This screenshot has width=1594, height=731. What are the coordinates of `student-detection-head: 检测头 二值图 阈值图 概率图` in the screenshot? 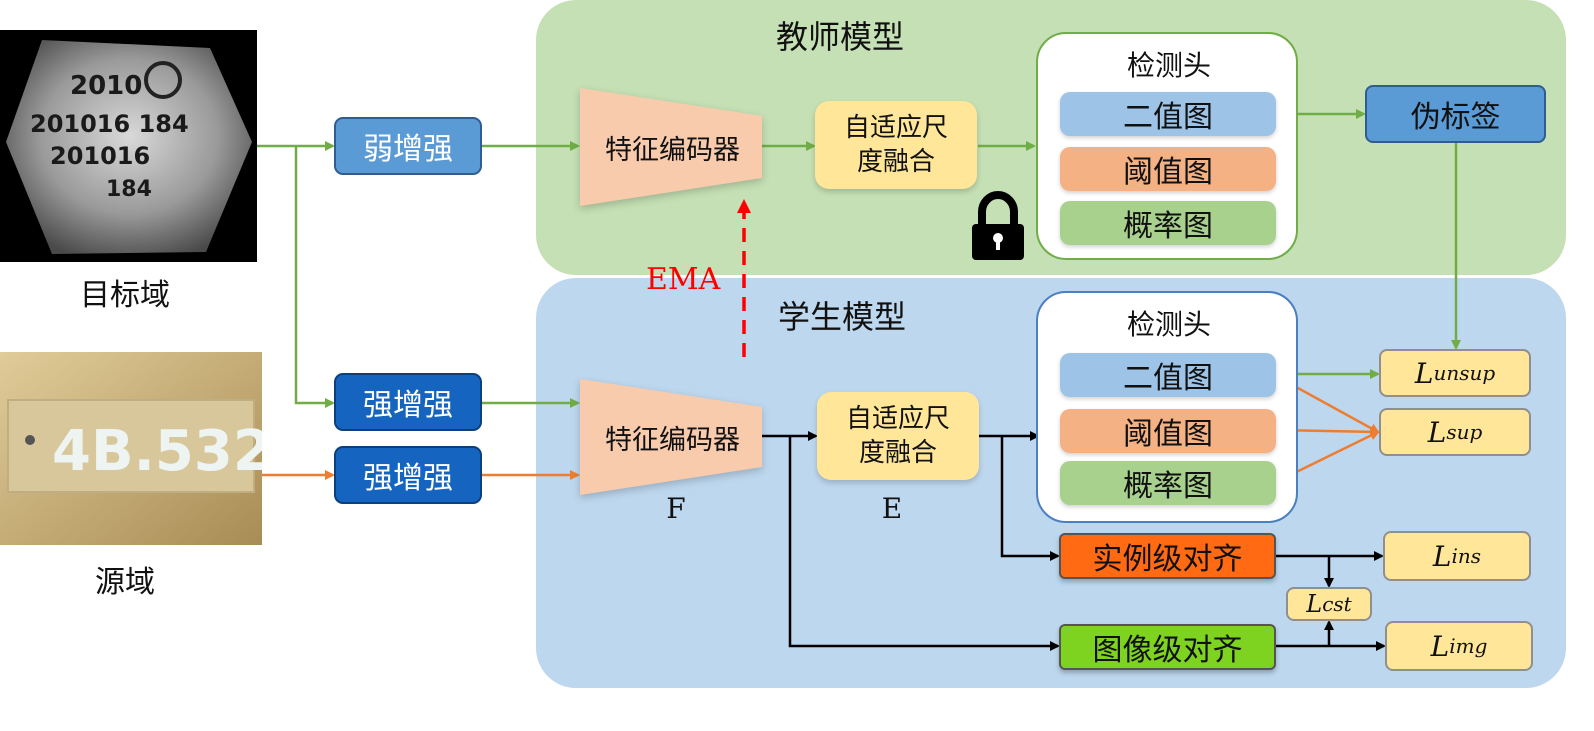 It's located at (1167, 407).